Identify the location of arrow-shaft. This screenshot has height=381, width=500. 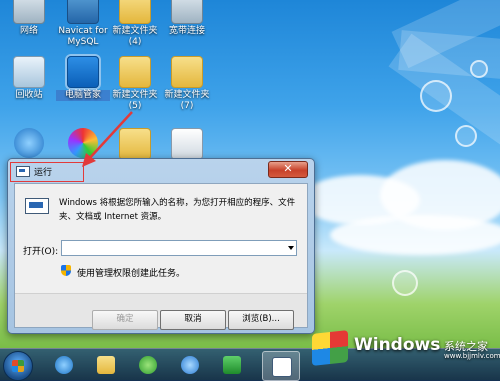
(110, 136).